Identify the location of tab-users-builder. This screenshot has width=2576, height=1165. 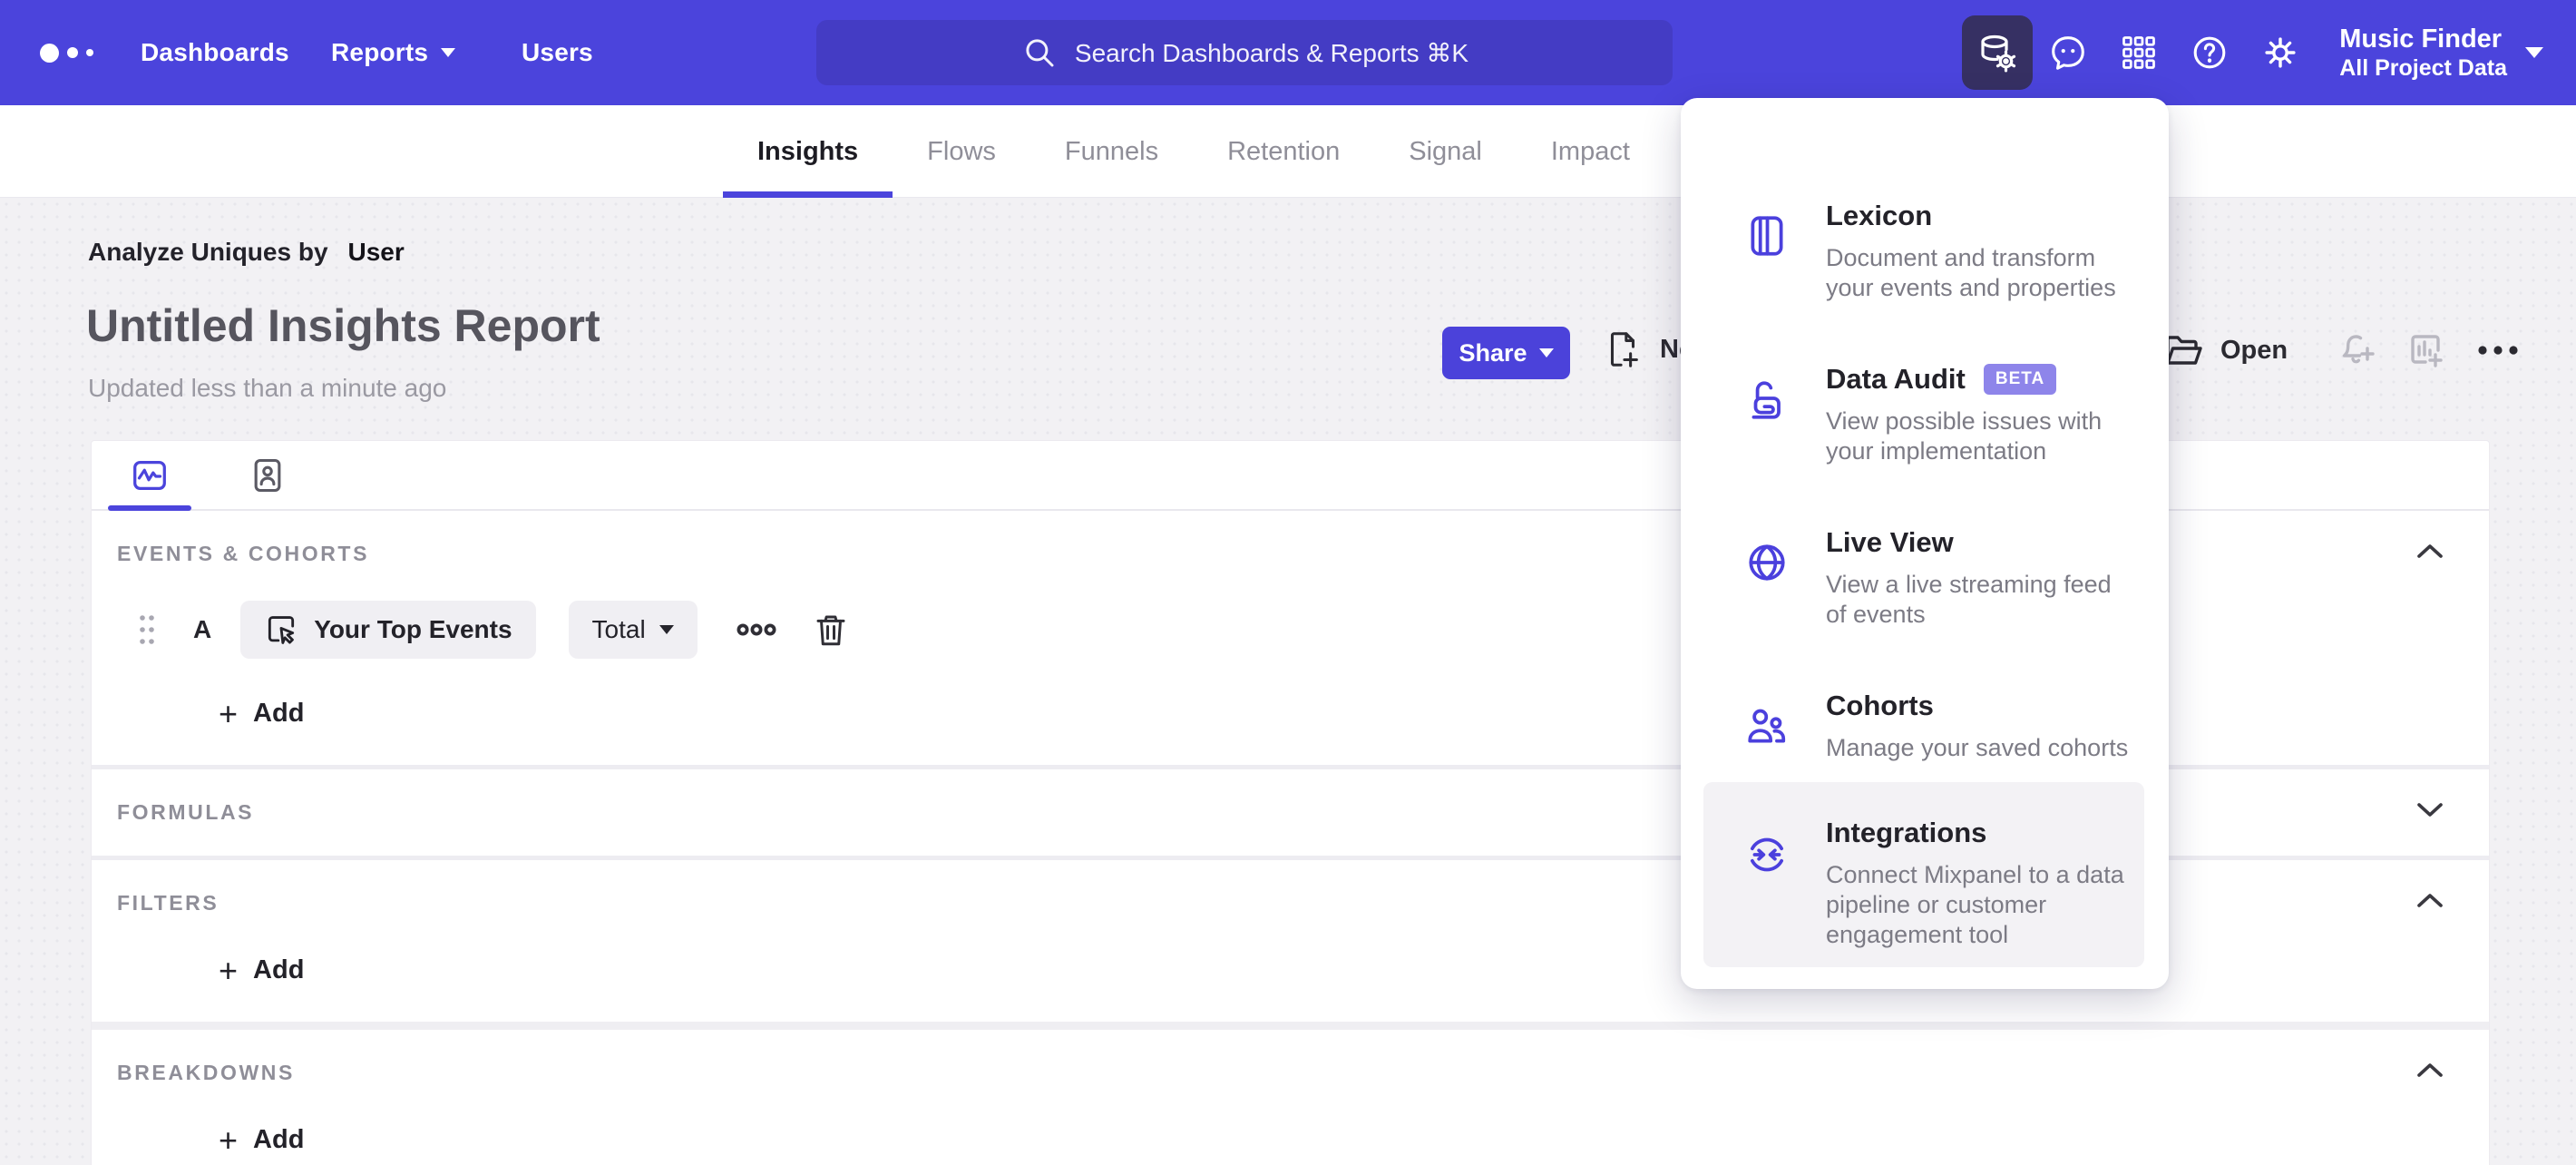
(267, 475).